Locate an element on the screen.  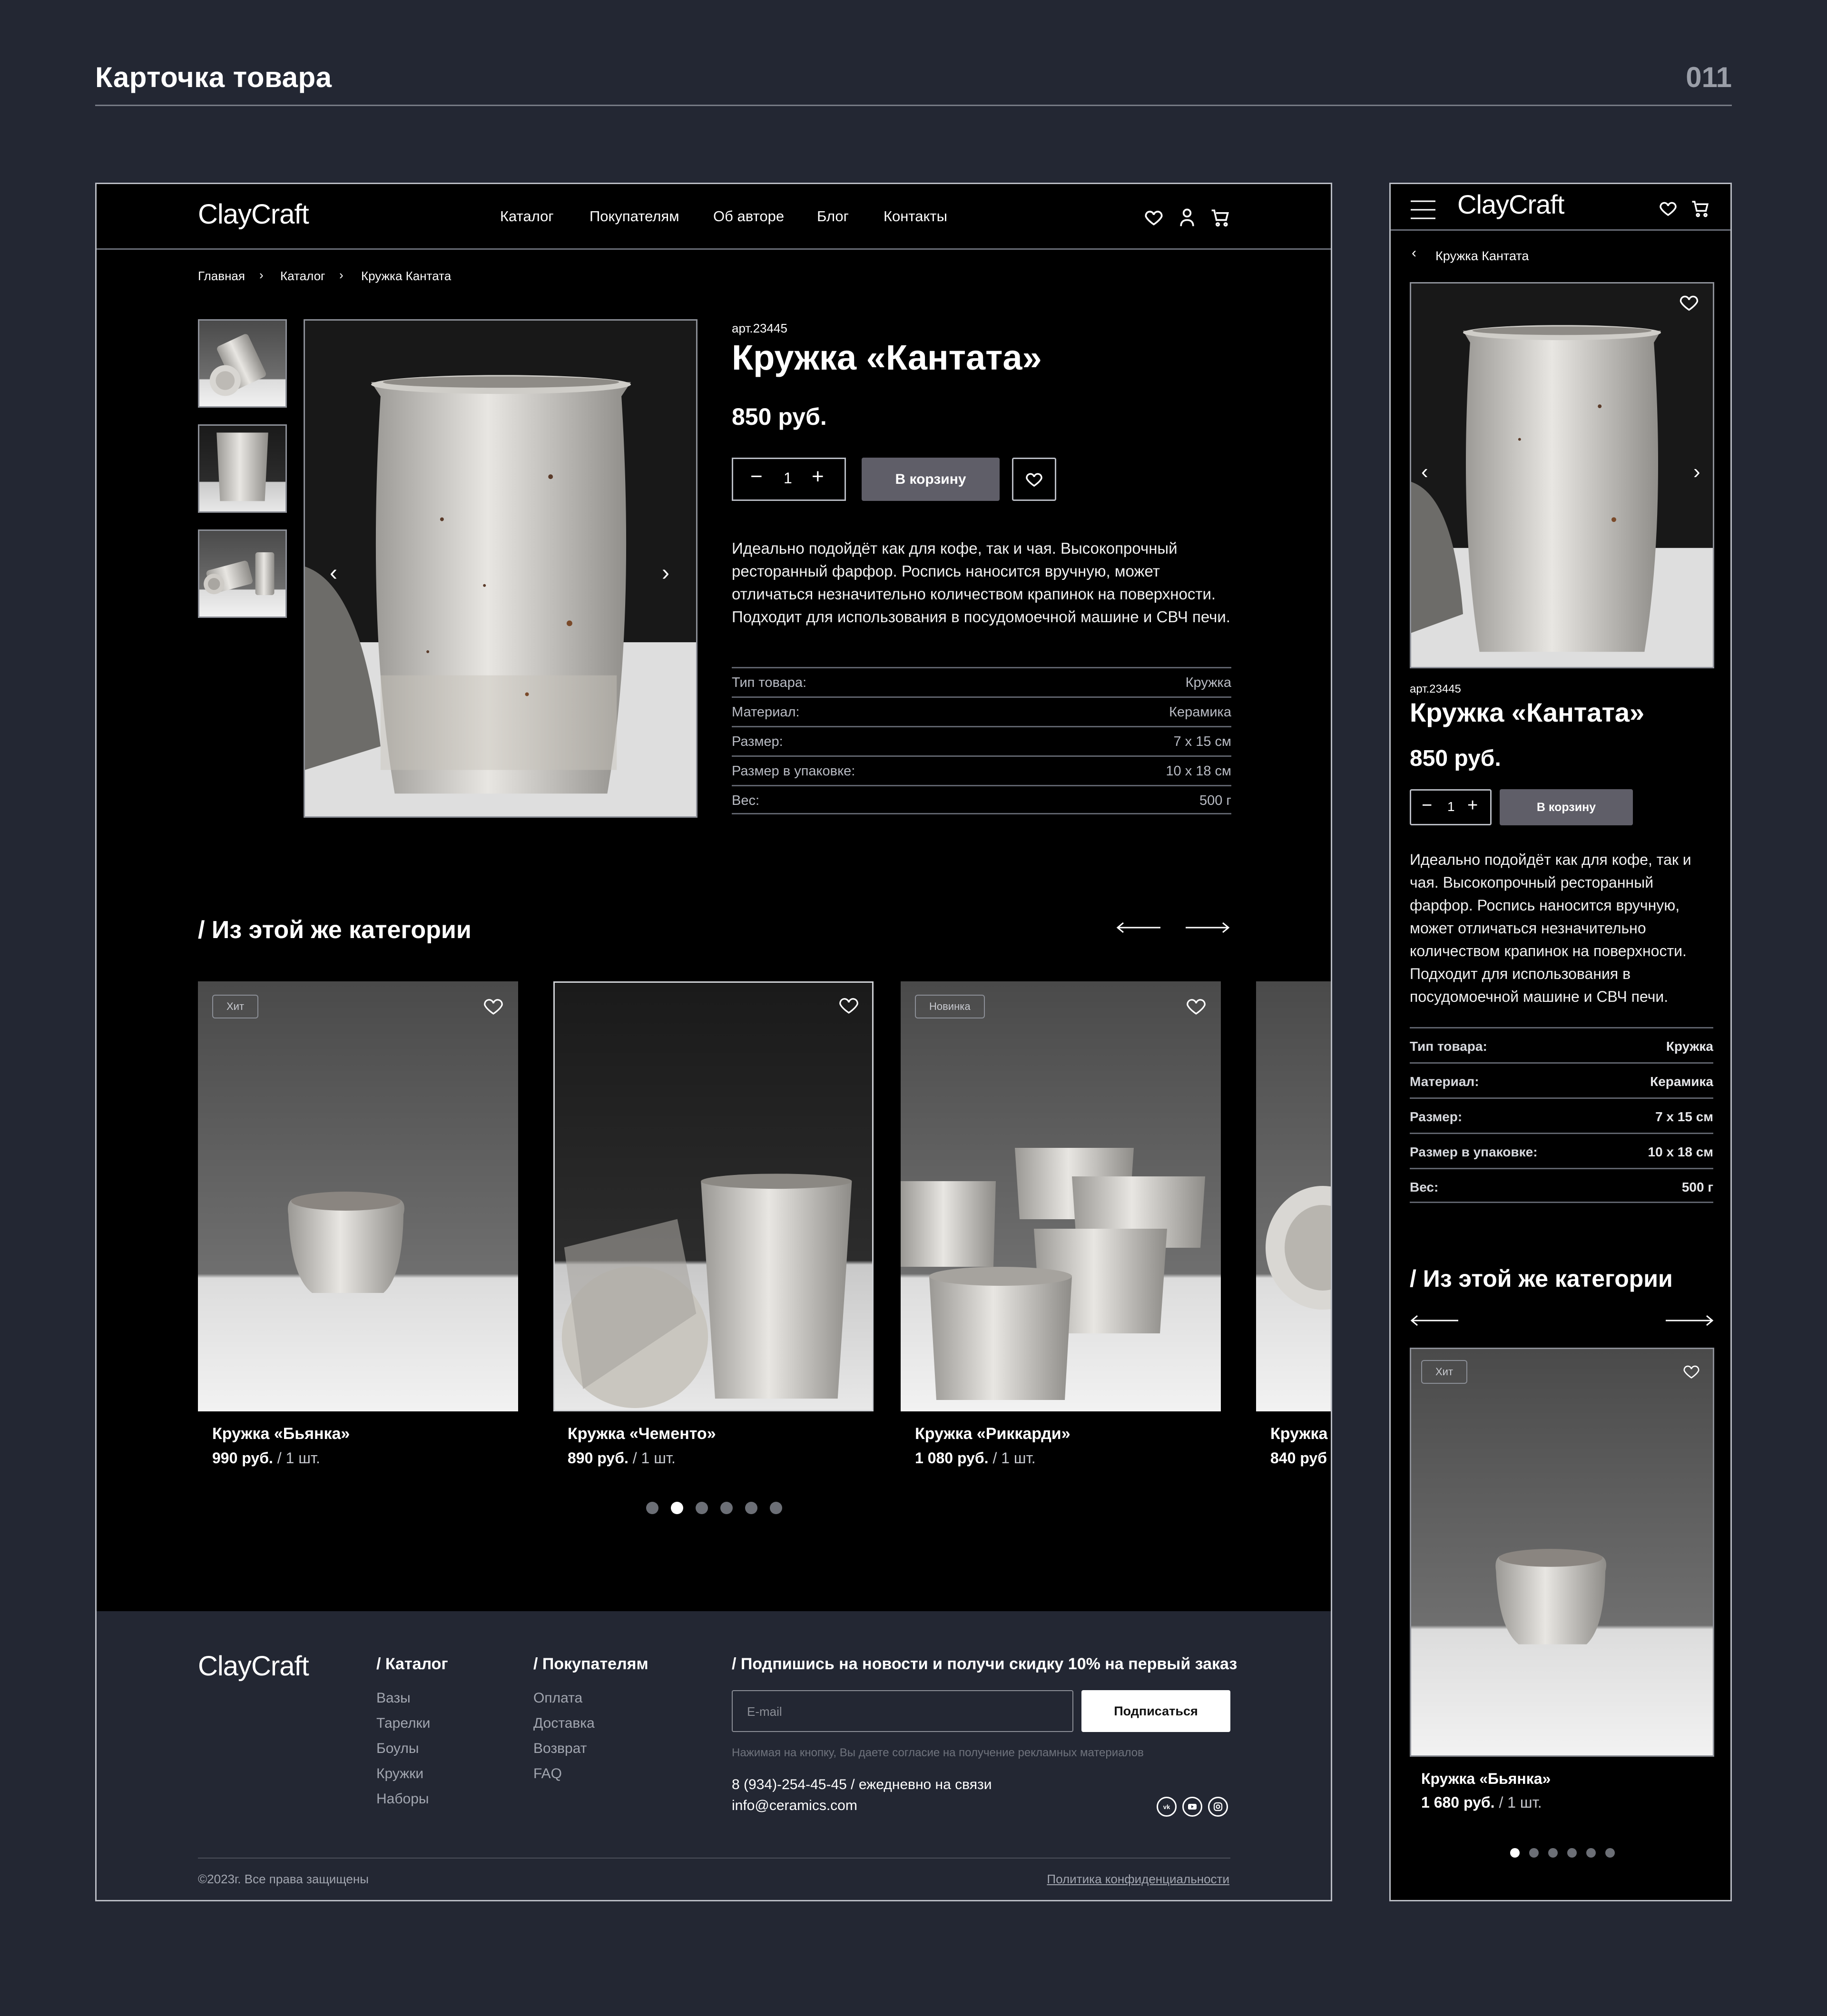
email-input: E-mail is located at coordinates (902, 1711).